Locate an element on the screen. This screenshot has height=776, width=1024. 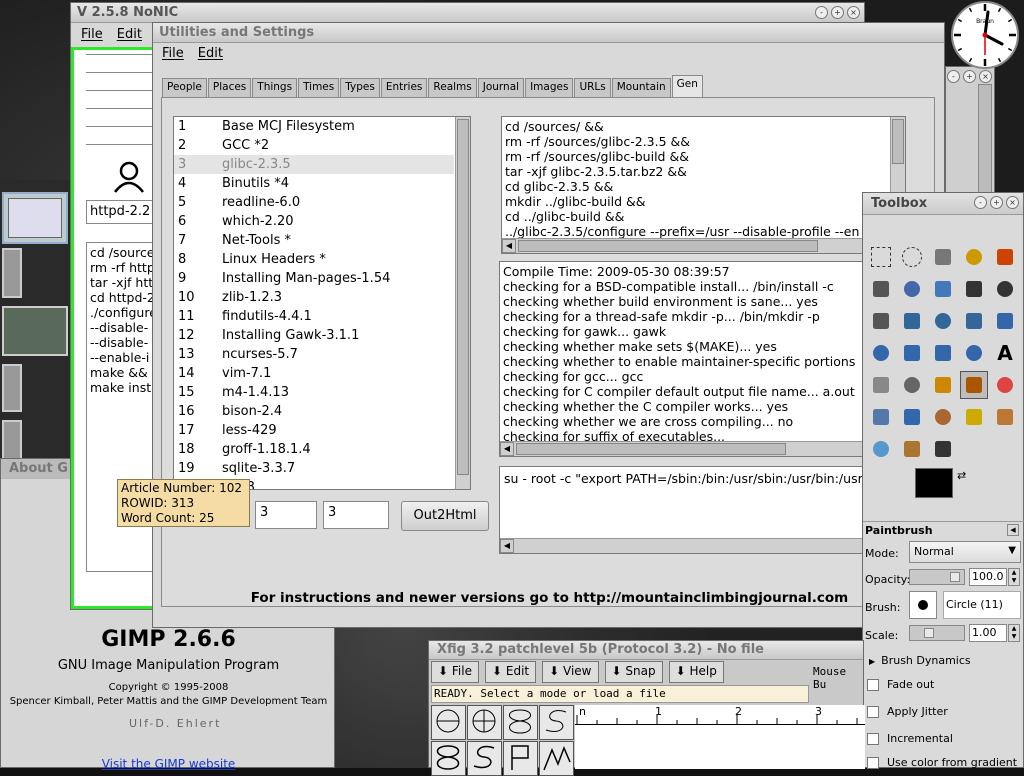
align-tool-icon is located at coordinates (943, 321).